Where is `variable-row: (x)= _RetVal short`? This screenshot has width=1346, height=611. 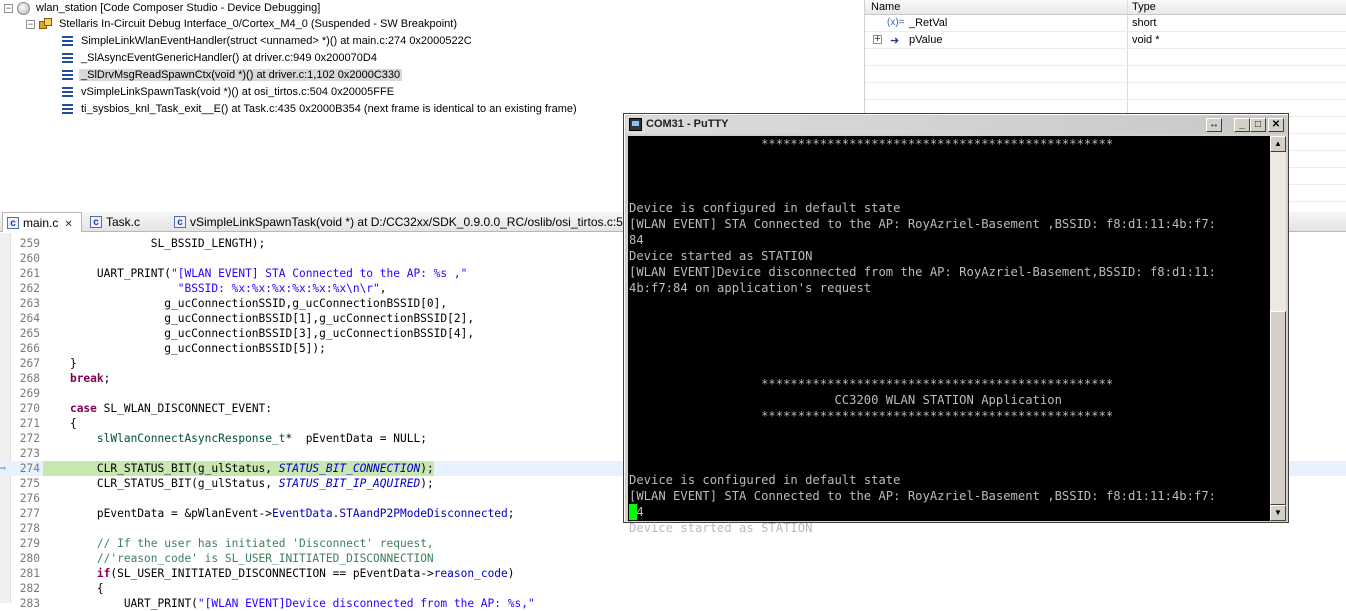 variable-row: (x)= _RetVal short is located at coordinates (1105, 23).